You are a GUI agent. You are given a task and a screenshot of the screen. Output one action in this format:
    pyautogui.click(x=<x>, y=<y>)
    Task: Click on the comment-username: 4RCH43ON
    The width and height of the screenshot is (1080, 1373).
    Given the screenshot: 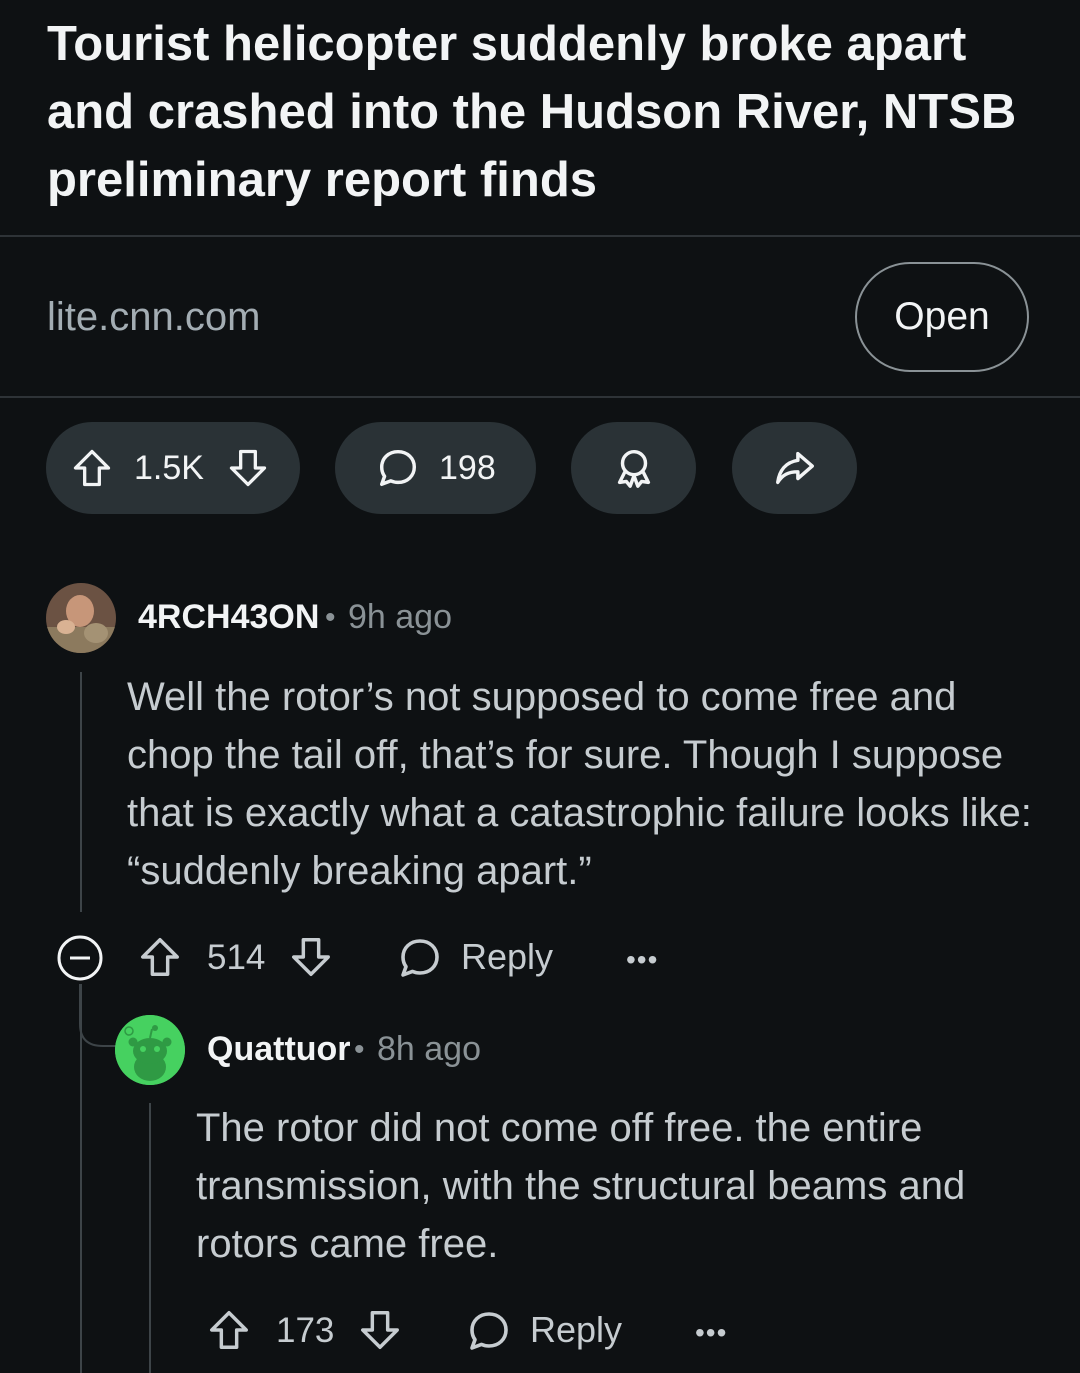 What is the action you would take?
    pyautogui.click(x=228, y=617)
    